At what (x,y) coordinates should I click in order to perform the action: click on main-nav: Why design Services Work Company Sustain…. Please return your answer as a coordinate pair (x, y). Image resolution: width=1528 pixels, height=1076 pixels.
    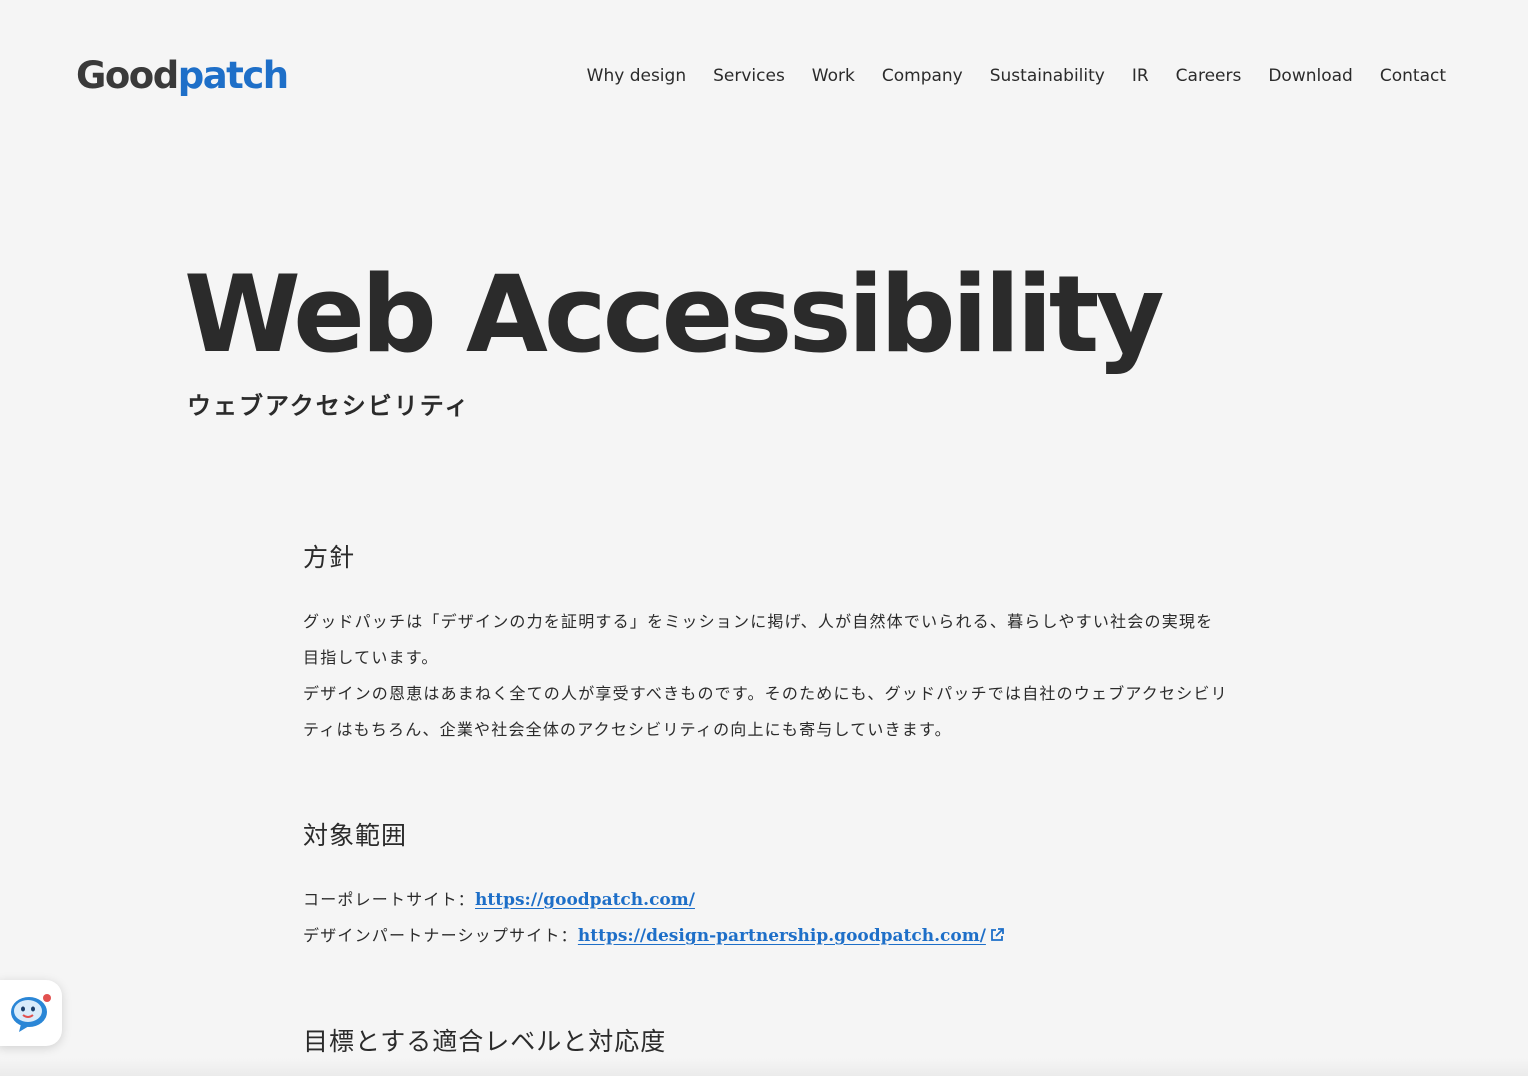
    Looking at the image, I should click on (1016, 76).